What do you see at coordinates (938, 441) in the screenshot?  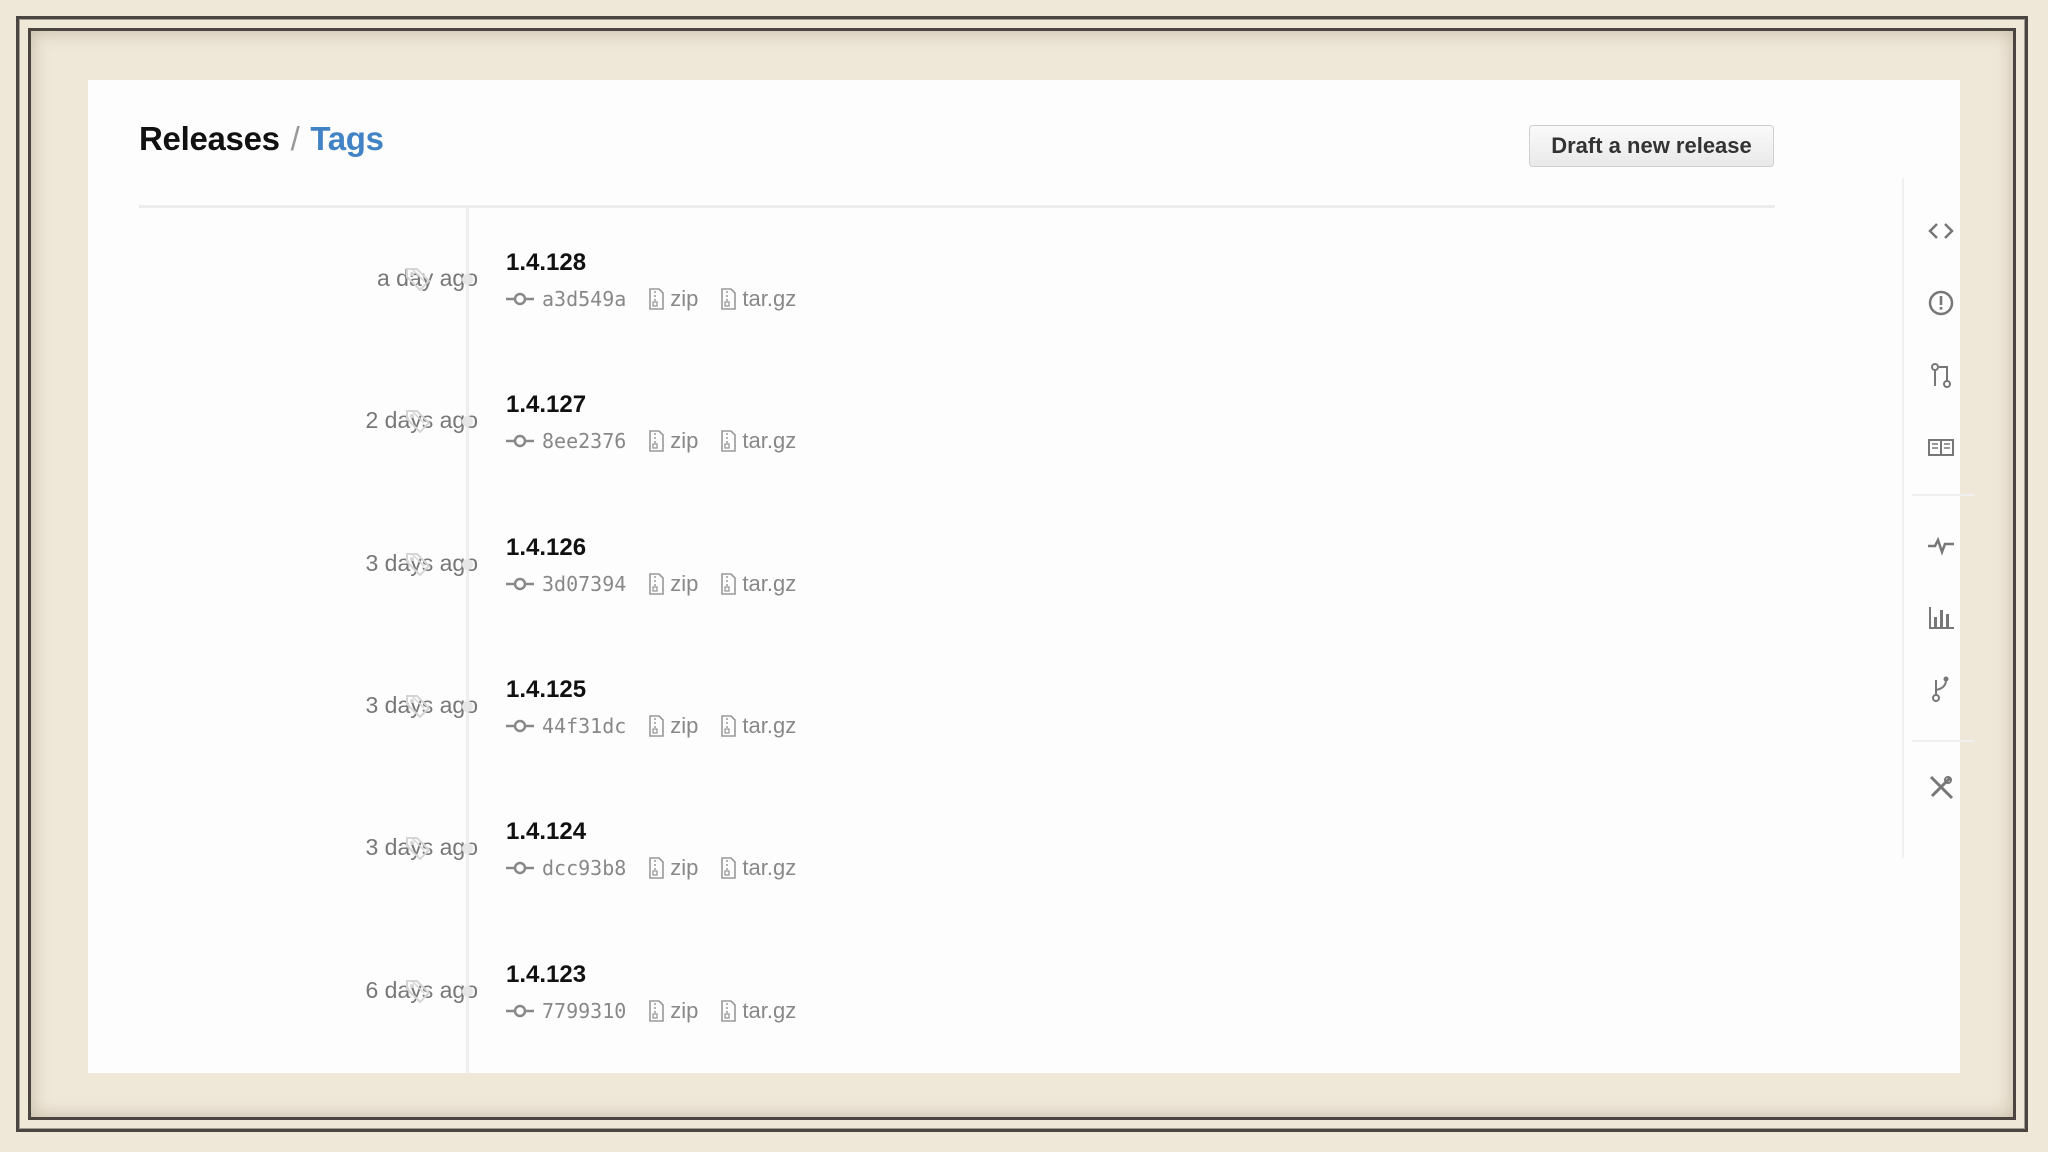 I see `release-row: 2 days ago 1.4.127 8ee2376 zip tar.gz` at bounding box center [938, 441].